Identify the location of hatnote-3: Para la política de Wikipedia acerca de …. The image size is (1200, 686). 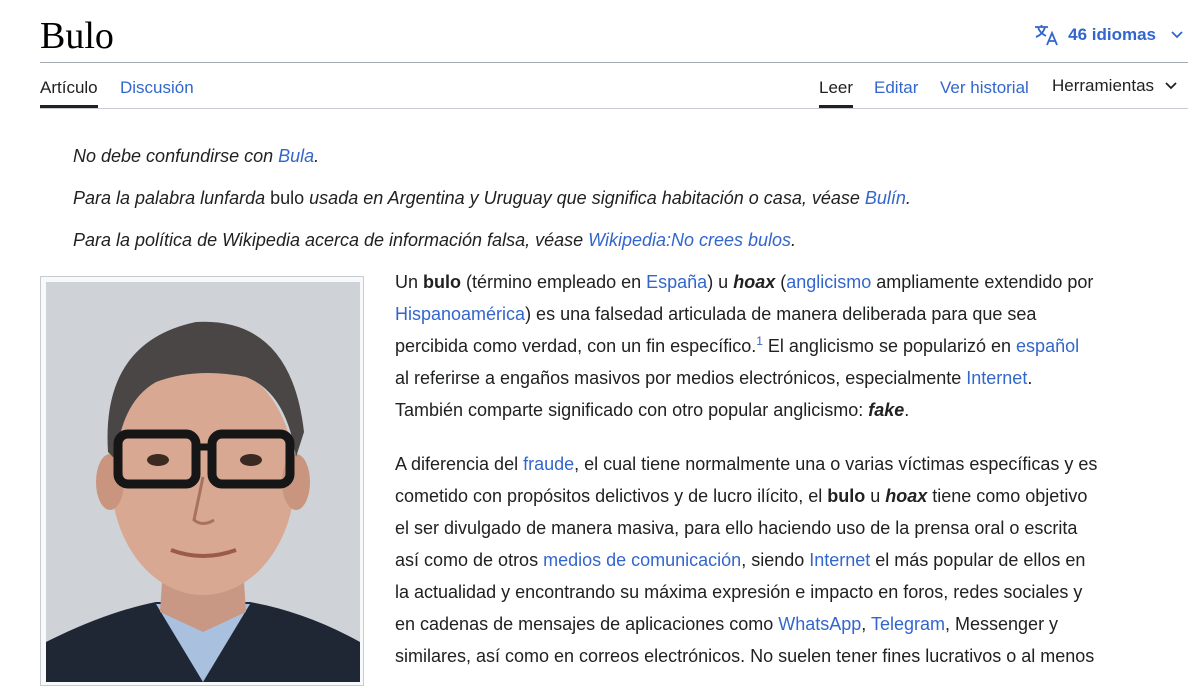
(435, 240).